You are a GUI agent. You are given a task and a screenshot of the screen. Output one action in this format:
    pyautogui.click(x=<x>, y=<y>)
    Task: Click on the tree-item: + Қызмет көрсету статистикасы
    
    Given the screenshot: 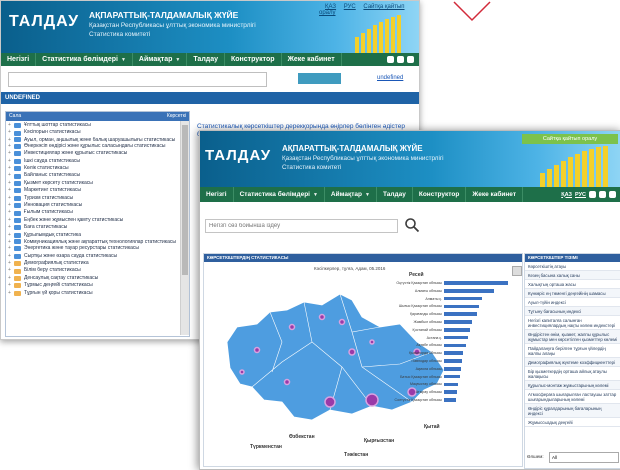 What is the action you would take?
    pyautogui.click(x=93, y=183)
    